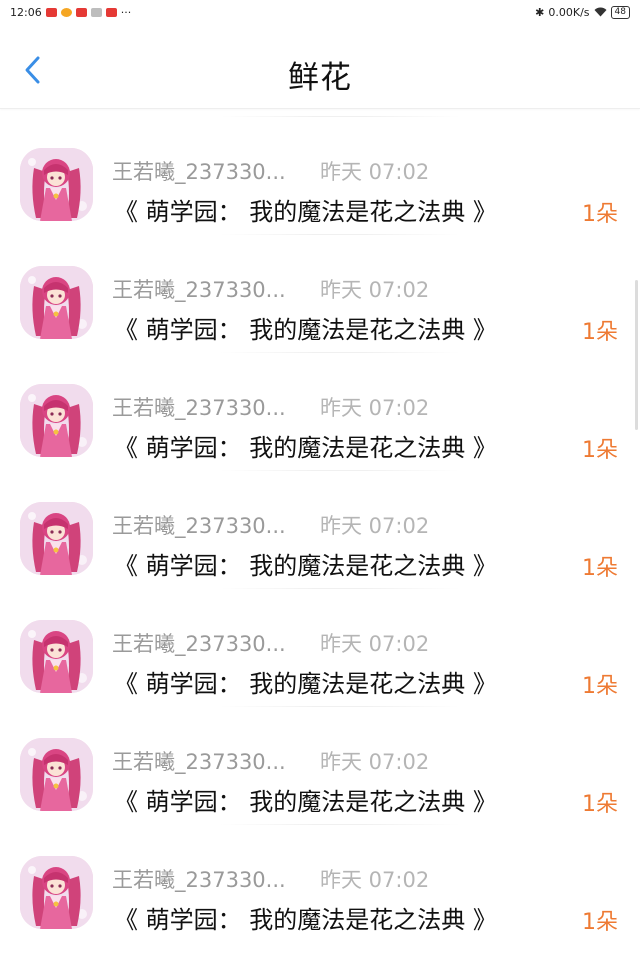 This screenshot has width=640, height=974. Describe the element at coordinates (26, 12) in the screenshot. I see `status-time: 12:06` at that location.